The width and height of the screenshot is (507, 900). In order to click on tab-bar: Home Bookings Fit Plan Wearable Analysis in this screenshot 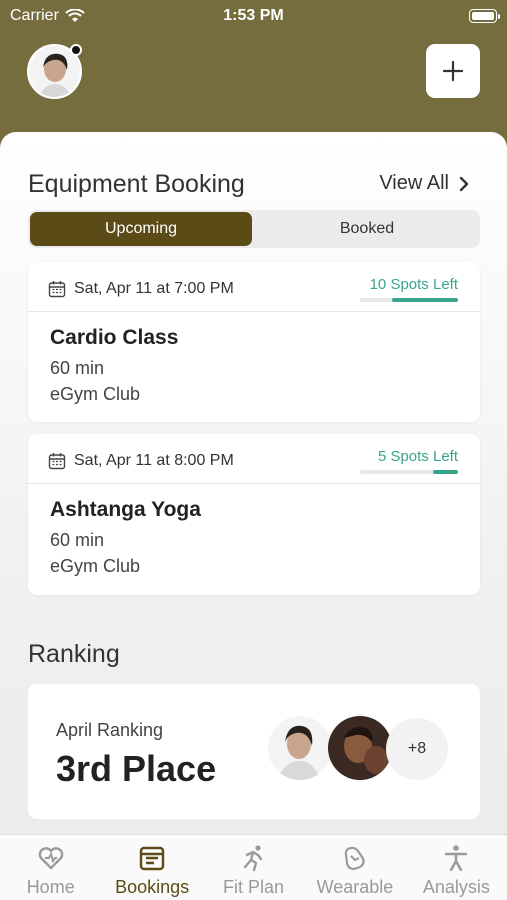, I will do `click(253, 867)`.